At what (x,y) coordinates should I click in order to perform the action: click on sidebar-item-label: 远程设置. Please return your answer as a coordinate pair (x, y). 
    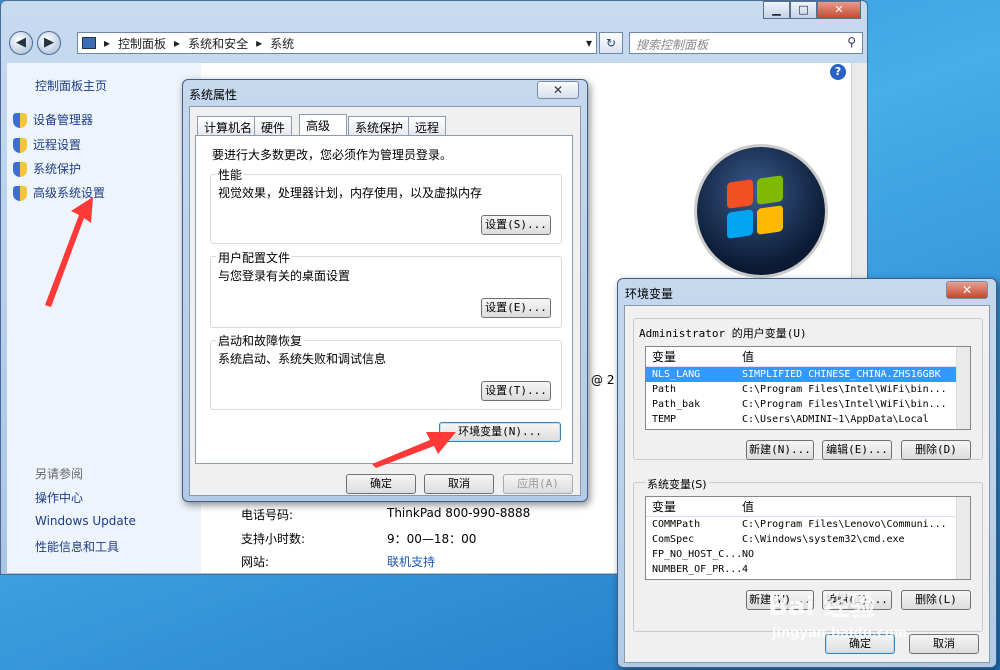
    Looking at the image, I should click on (57, 145).